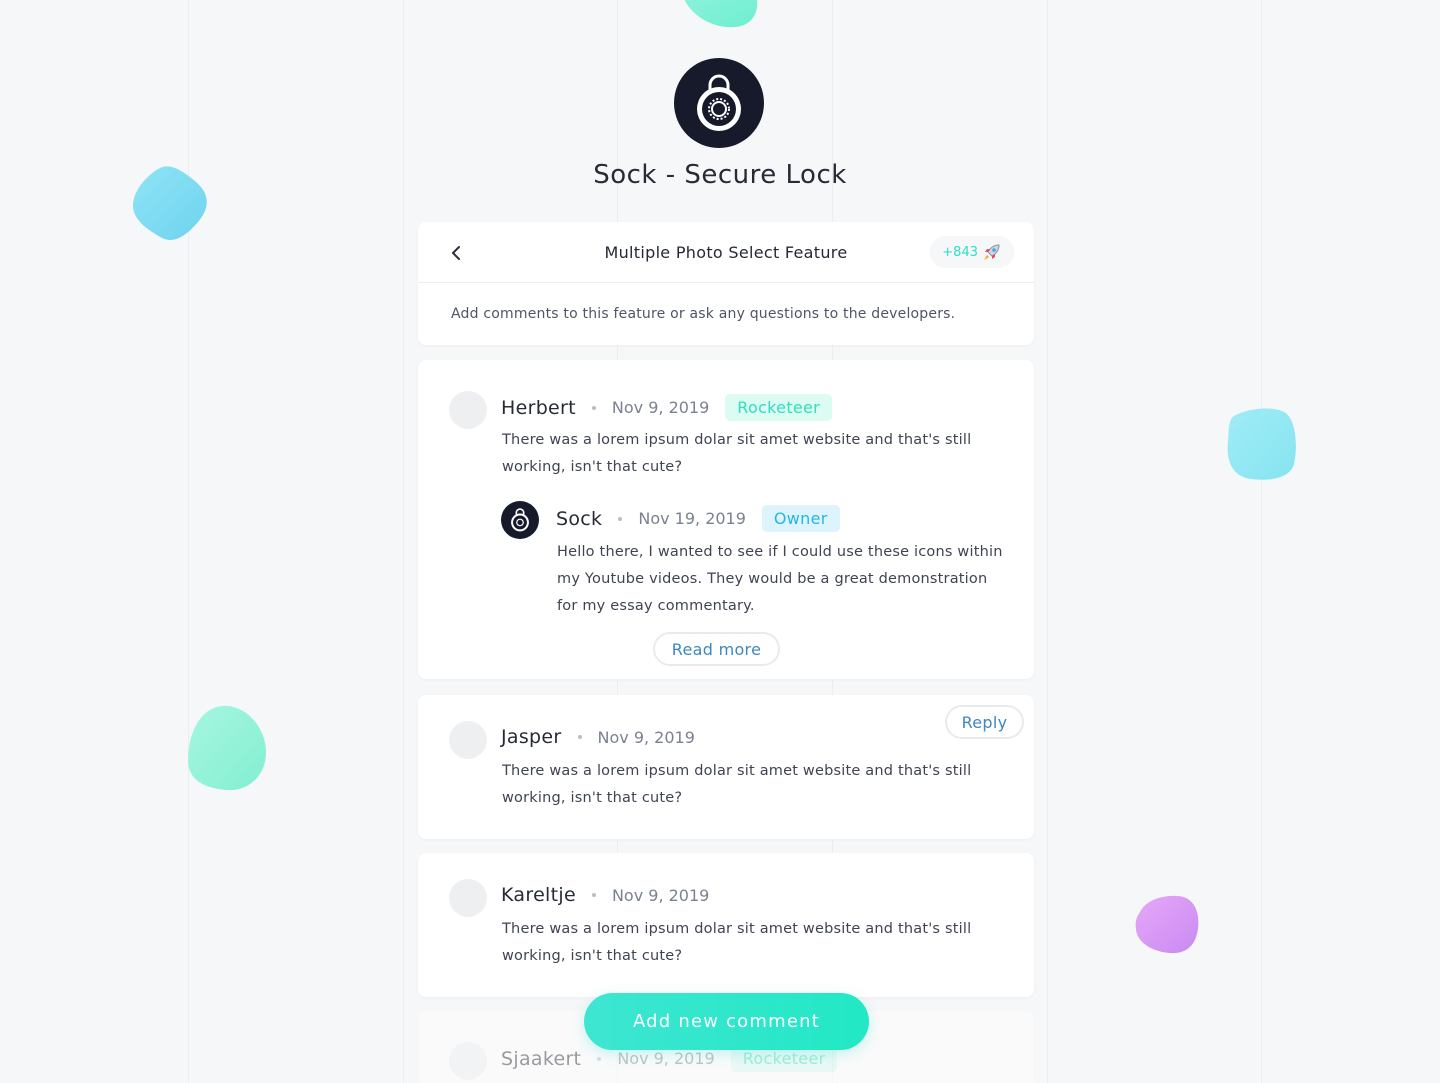 The height and width of the screenshot is (1083, 1440). What do you see at coordinates (531, 737) in the screenshot?
I see `comment-author: Jasper` at bounding box center [531, 737].